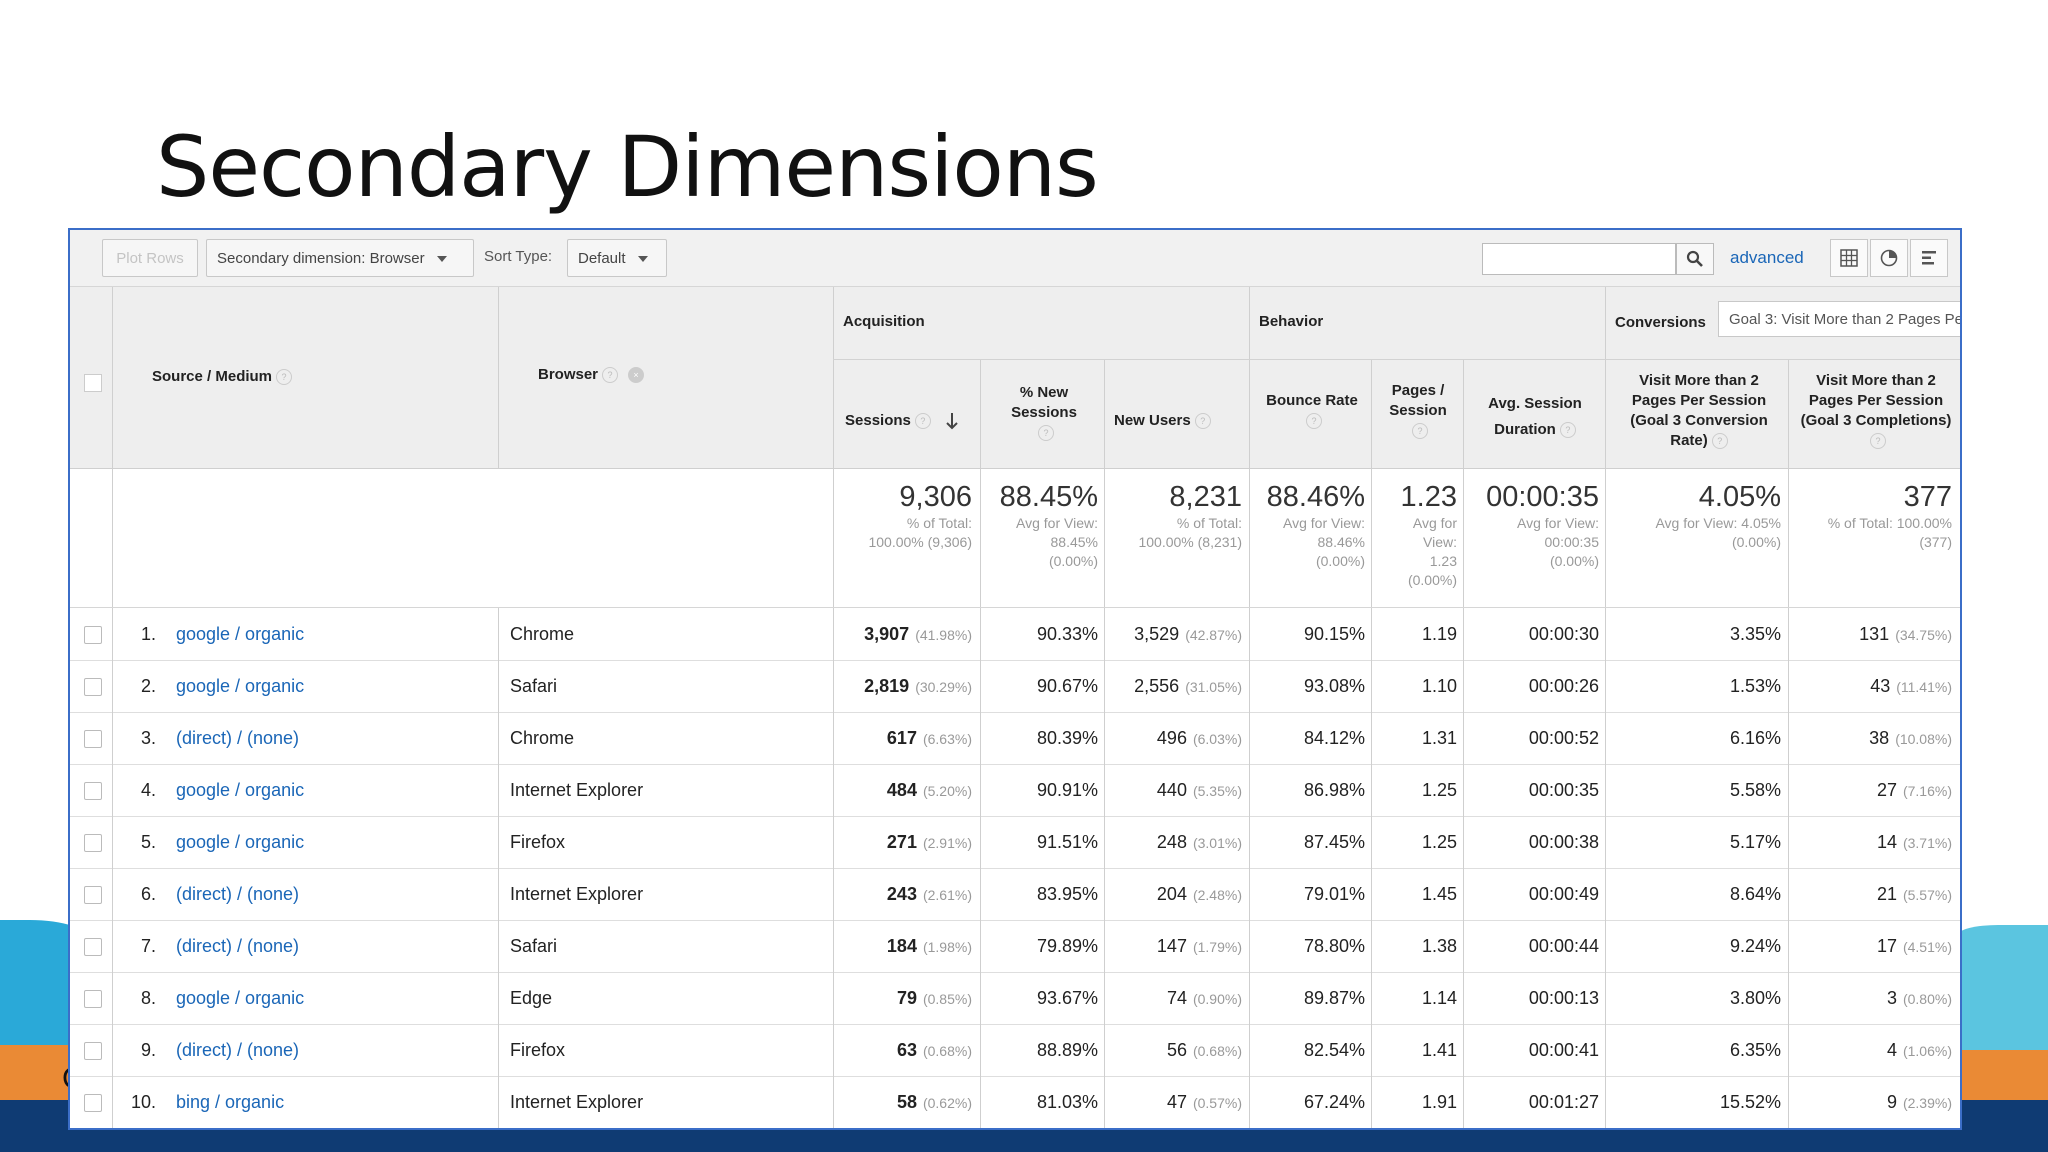  I want to click on pages-session-cell: 1.19, so click(1439, 634).